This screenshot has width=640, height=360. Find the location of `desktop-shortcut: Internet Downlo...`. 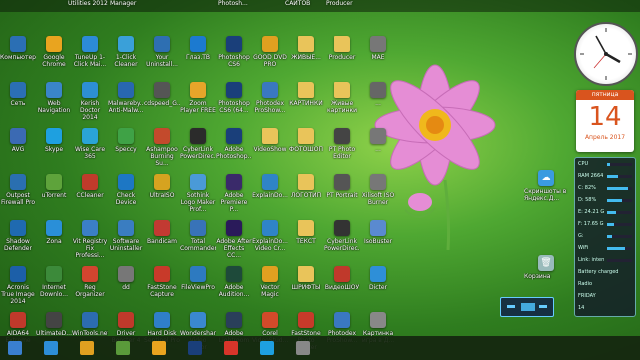

desktop-shortcut: Internet Downlo... is located at coordinates (54, 287).